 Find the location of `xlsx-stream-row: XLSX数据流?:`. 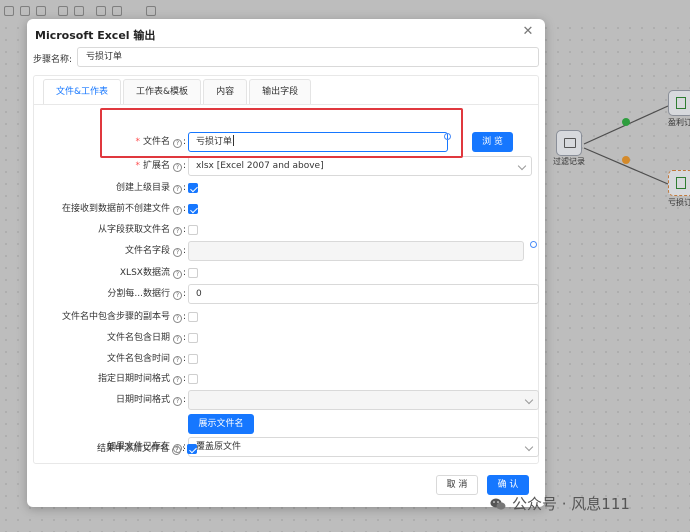

xlsx-stream-row: XLSX数据流?: is located at coordinates (287, 273).